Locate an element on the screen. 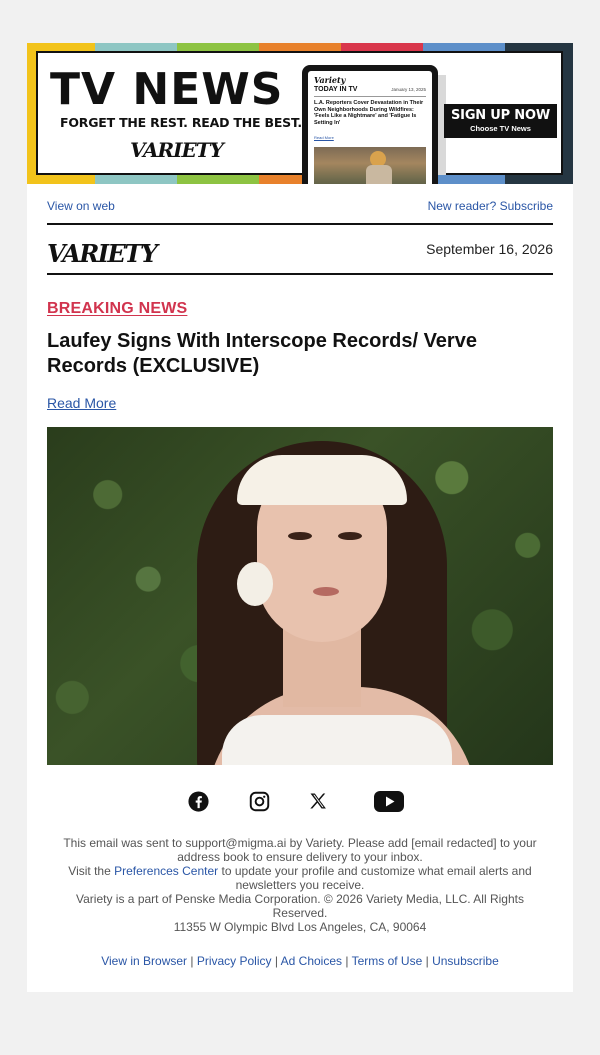 Image resolution: width=600 pixels, height=1055 pixels. subscribe-link: New reader? Subscribe is located at coordinates (490, 206).